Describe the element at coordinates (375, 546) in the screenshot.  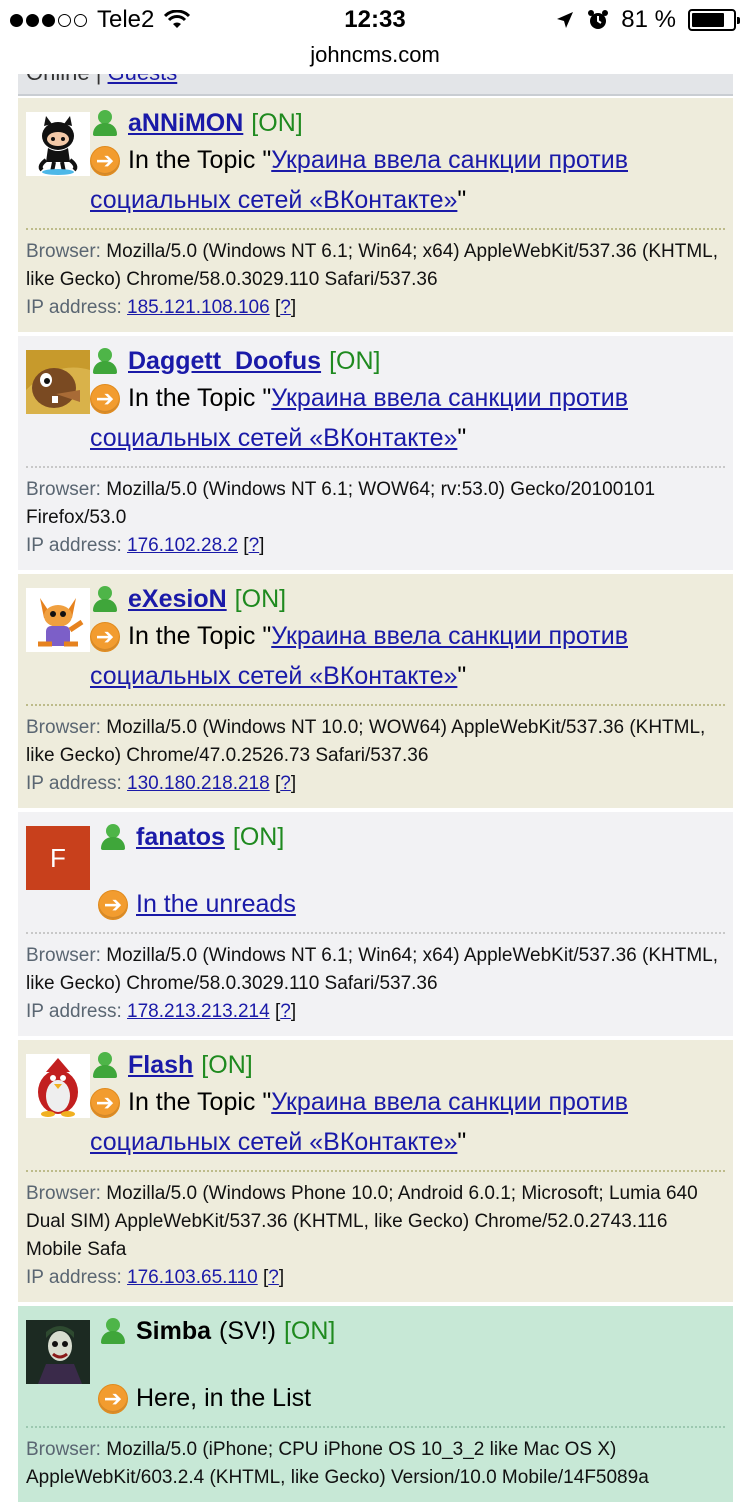
I see `ip-info: IP address: 176.102.28.2 [?]` at that location.